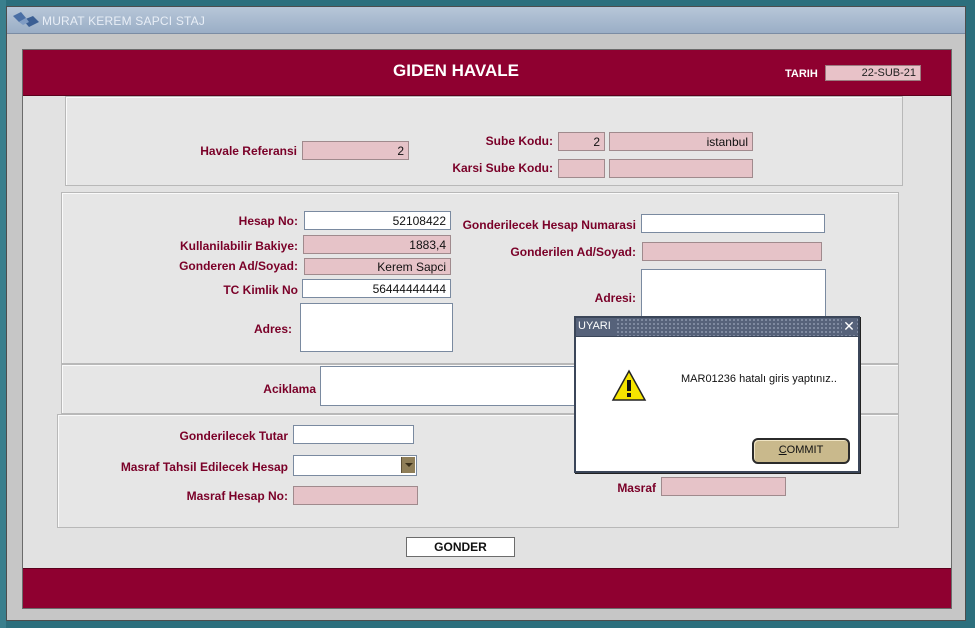  I want to click on dialog-message: MAR01236 hatalı giris yaptınız.., so click(759, 379).